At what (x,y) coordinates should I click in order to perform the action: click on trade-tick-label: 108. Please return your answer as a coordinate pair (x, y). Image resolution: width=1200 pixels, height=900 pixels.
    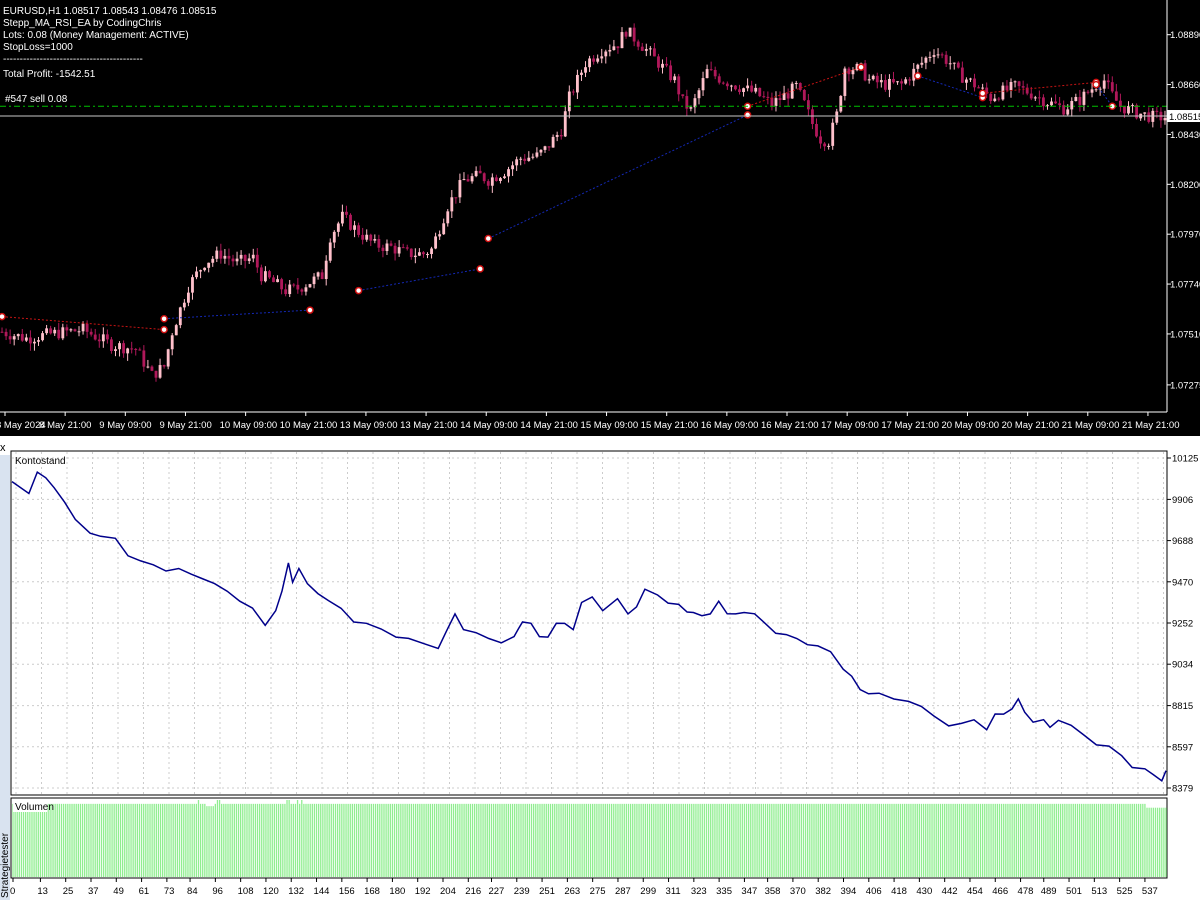
    Looking at the image, I should click on (246, 891).